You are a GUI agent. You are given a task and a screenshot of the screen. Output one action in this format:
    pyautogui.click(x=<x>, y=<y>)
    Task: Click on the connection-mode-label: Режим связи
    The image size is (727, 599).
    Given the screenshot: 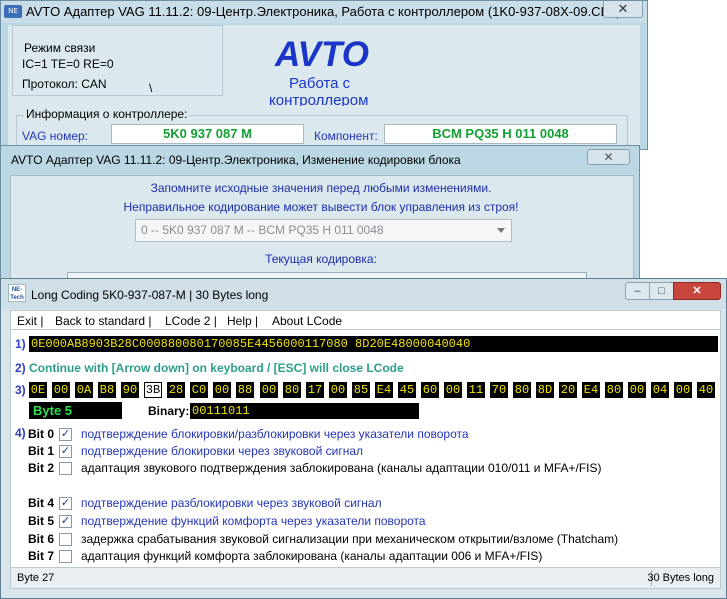 What is the action you would take?
    pyautogui.click(x=60, y=48)
    